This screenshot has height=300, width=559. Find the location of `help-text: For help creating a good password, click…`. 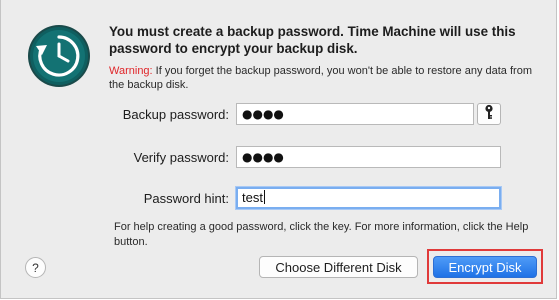

help-text: For help creating a good password, click… is located at coordinates (321, 234).